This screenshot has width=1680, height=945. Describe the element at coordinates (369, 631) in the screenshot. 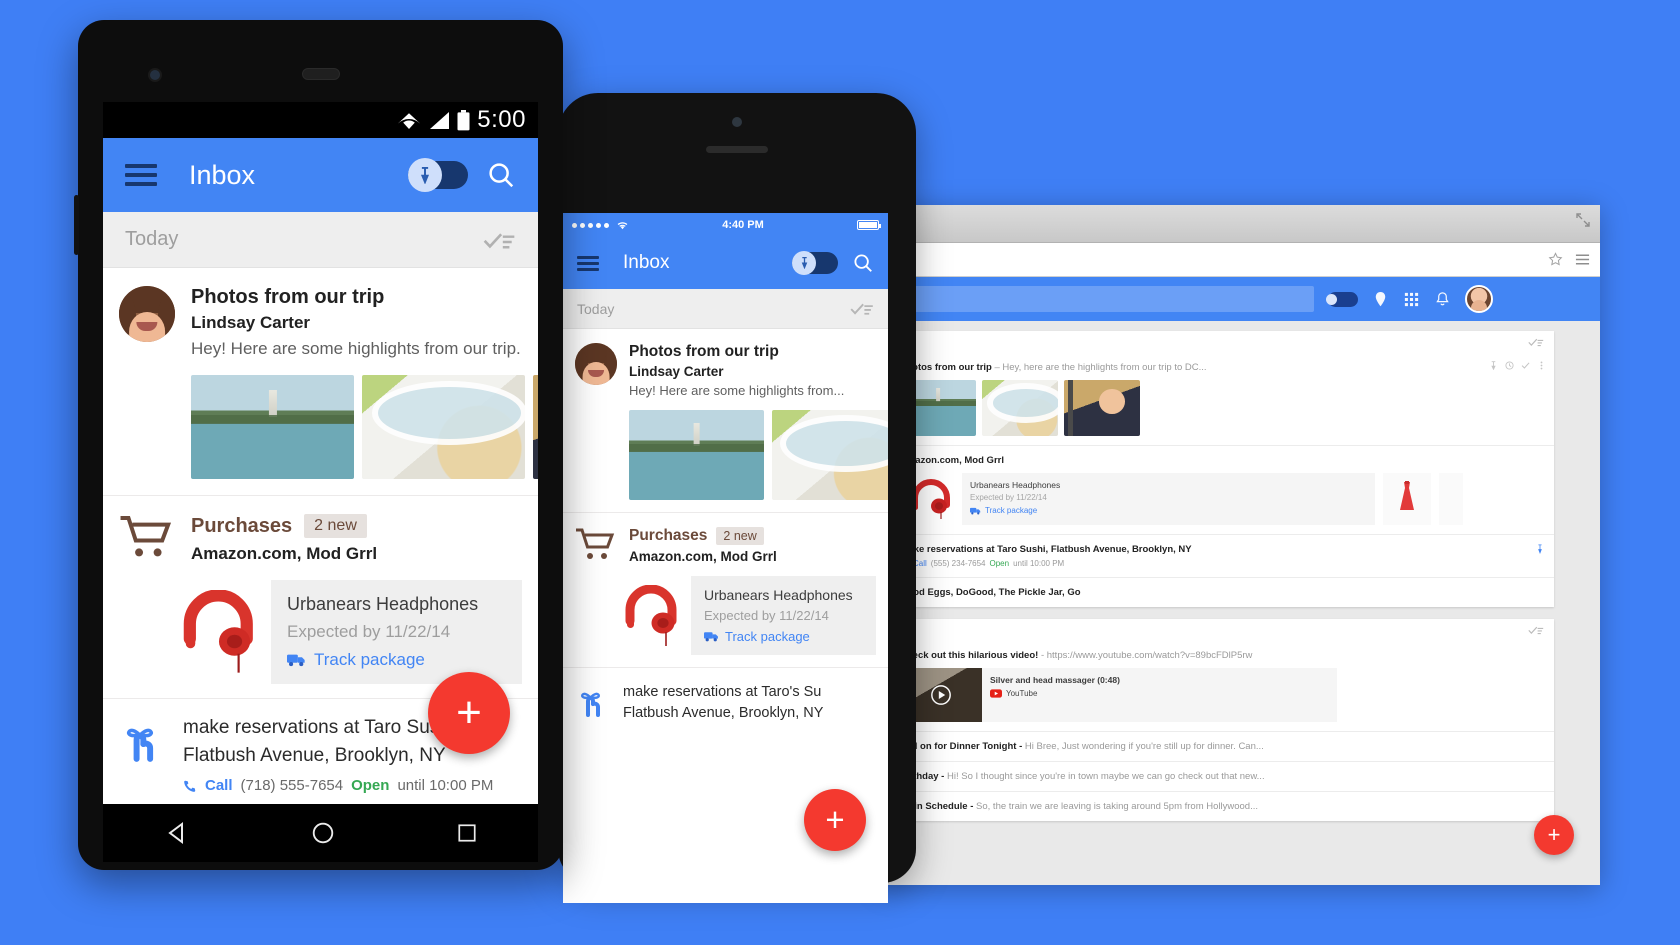

I see `product-eta: Expected by 11/22/14` at that location.